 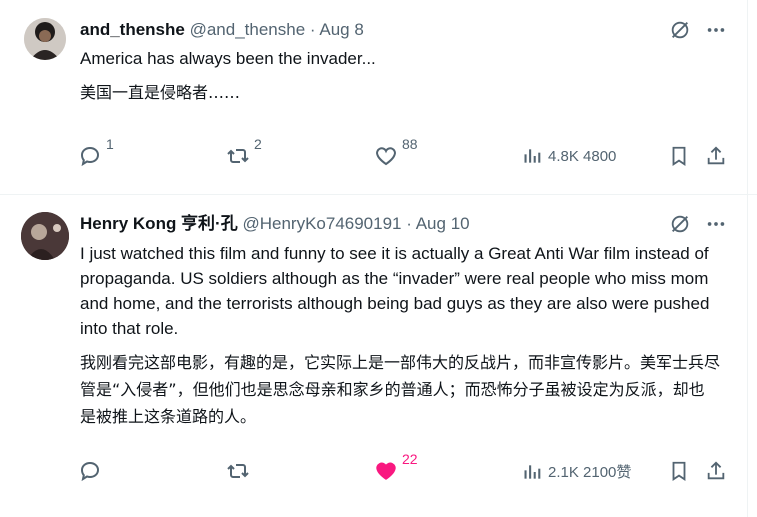 I want to click on like-count: 88, so click(x=410, y=144).